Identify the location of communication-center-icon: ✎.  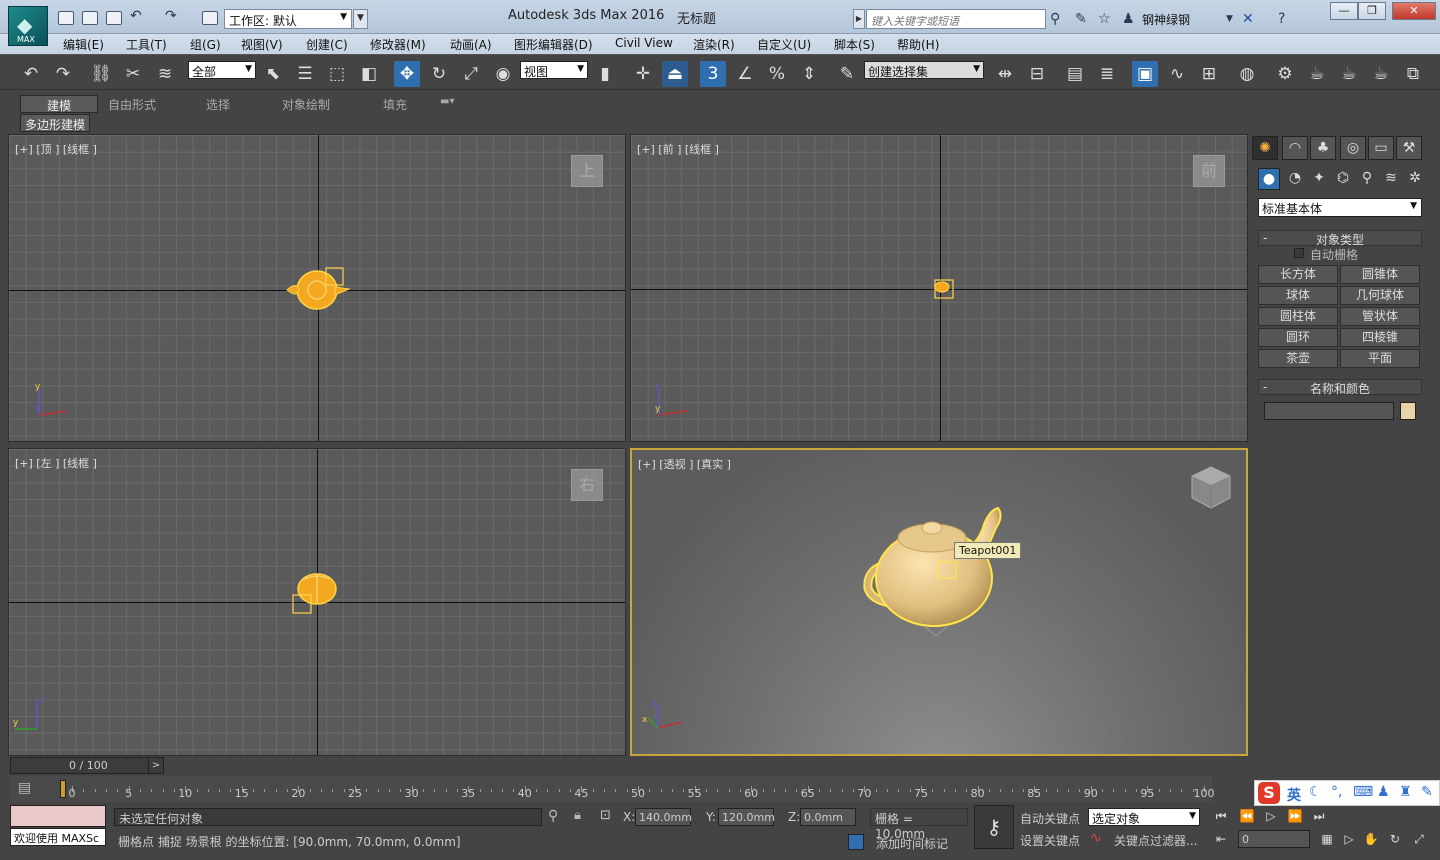
(1081, 19).